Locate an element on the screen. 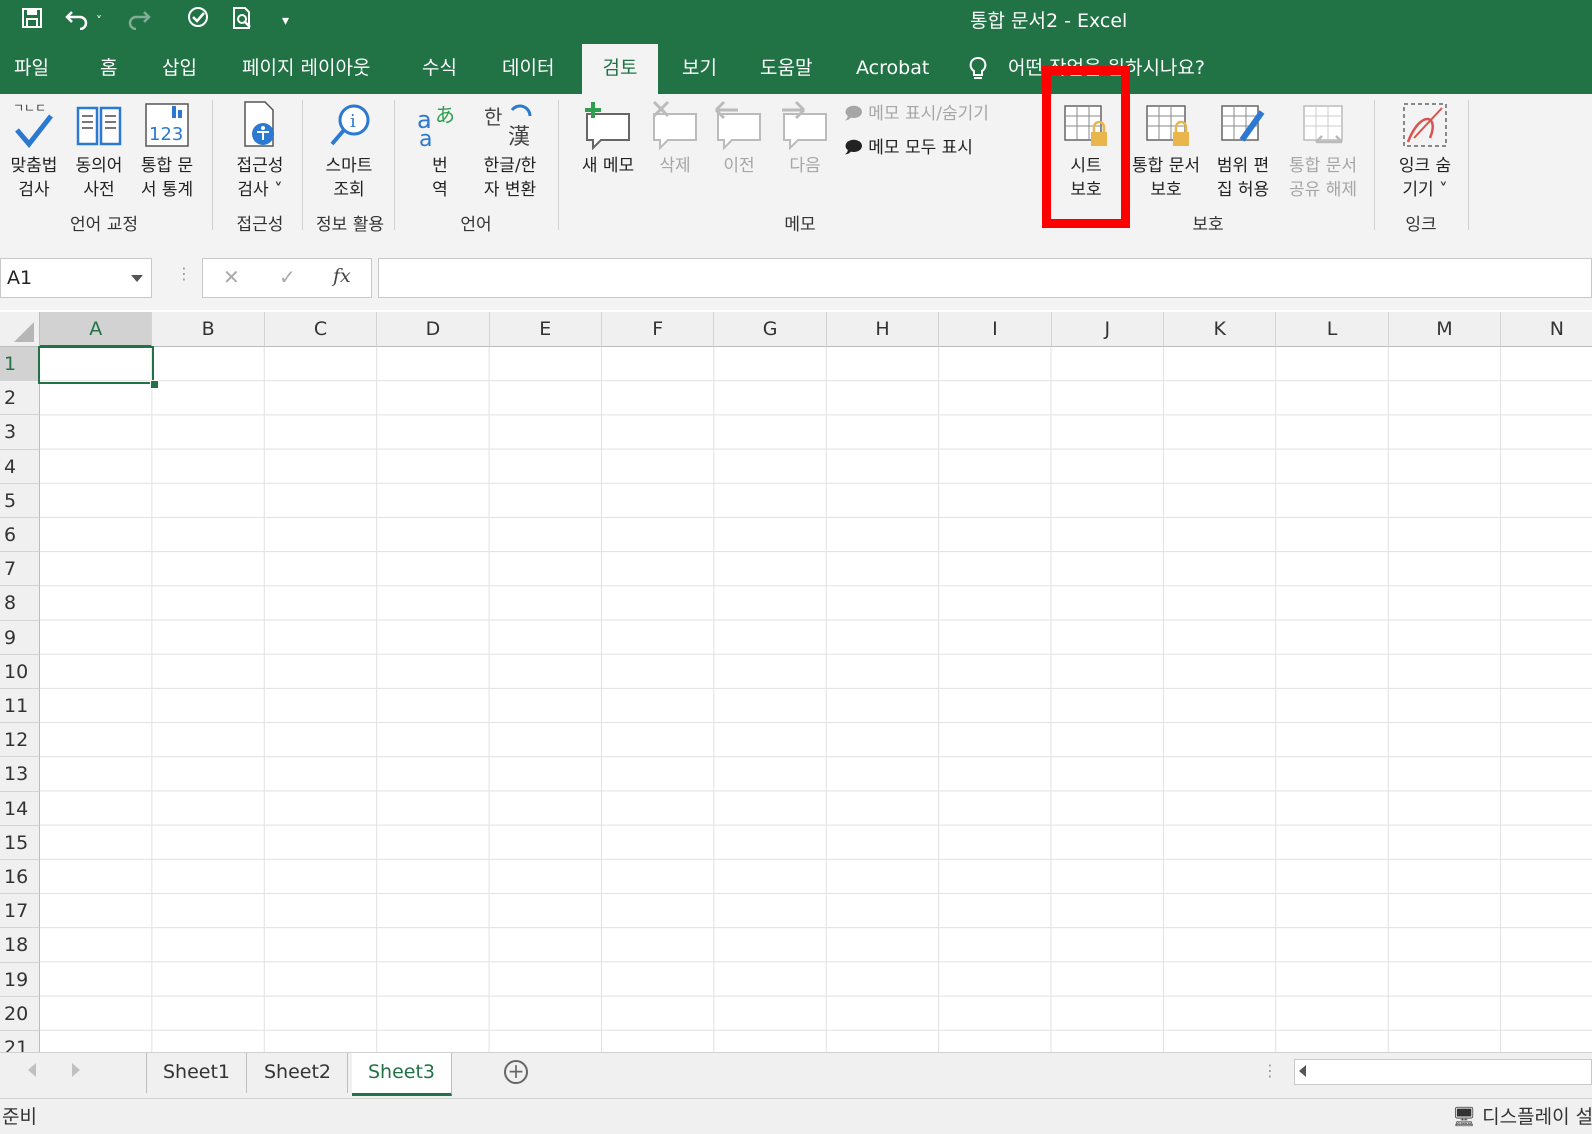 The image size is (1592, 1134). row-header: 12 is located at coordinates (20, 740).